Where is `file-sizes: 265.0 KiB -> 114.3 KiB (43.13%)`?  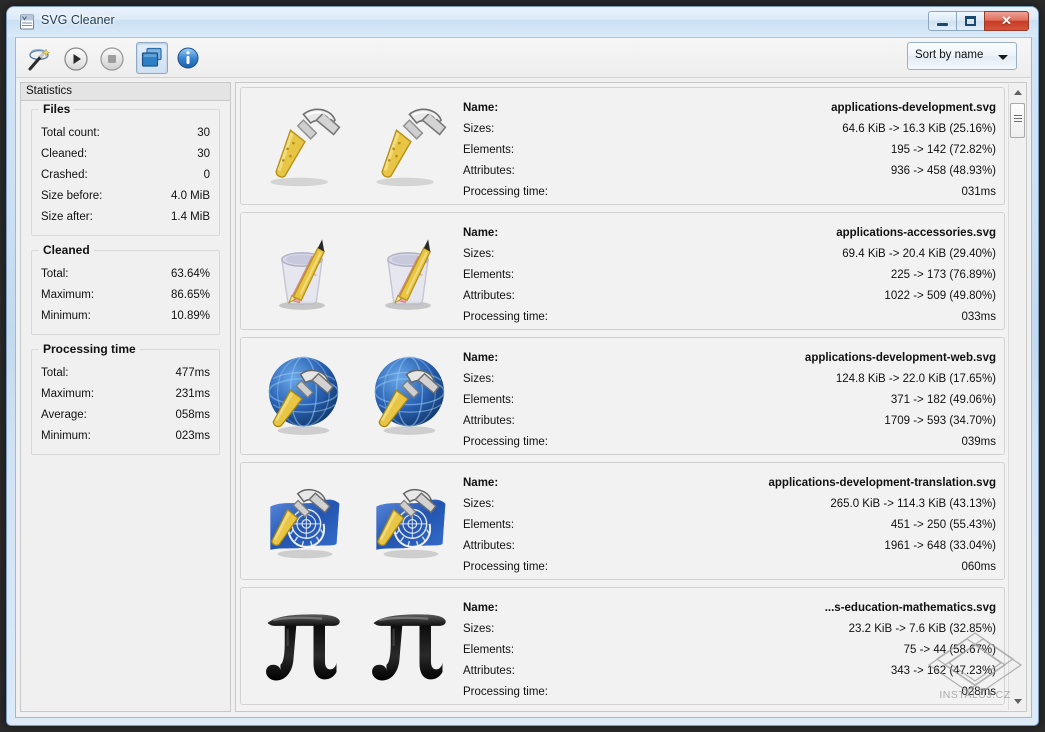 file-sizes: 265.0 KiB -> 114.3 KiB (43.13%) is located at coordinates (913, 504).